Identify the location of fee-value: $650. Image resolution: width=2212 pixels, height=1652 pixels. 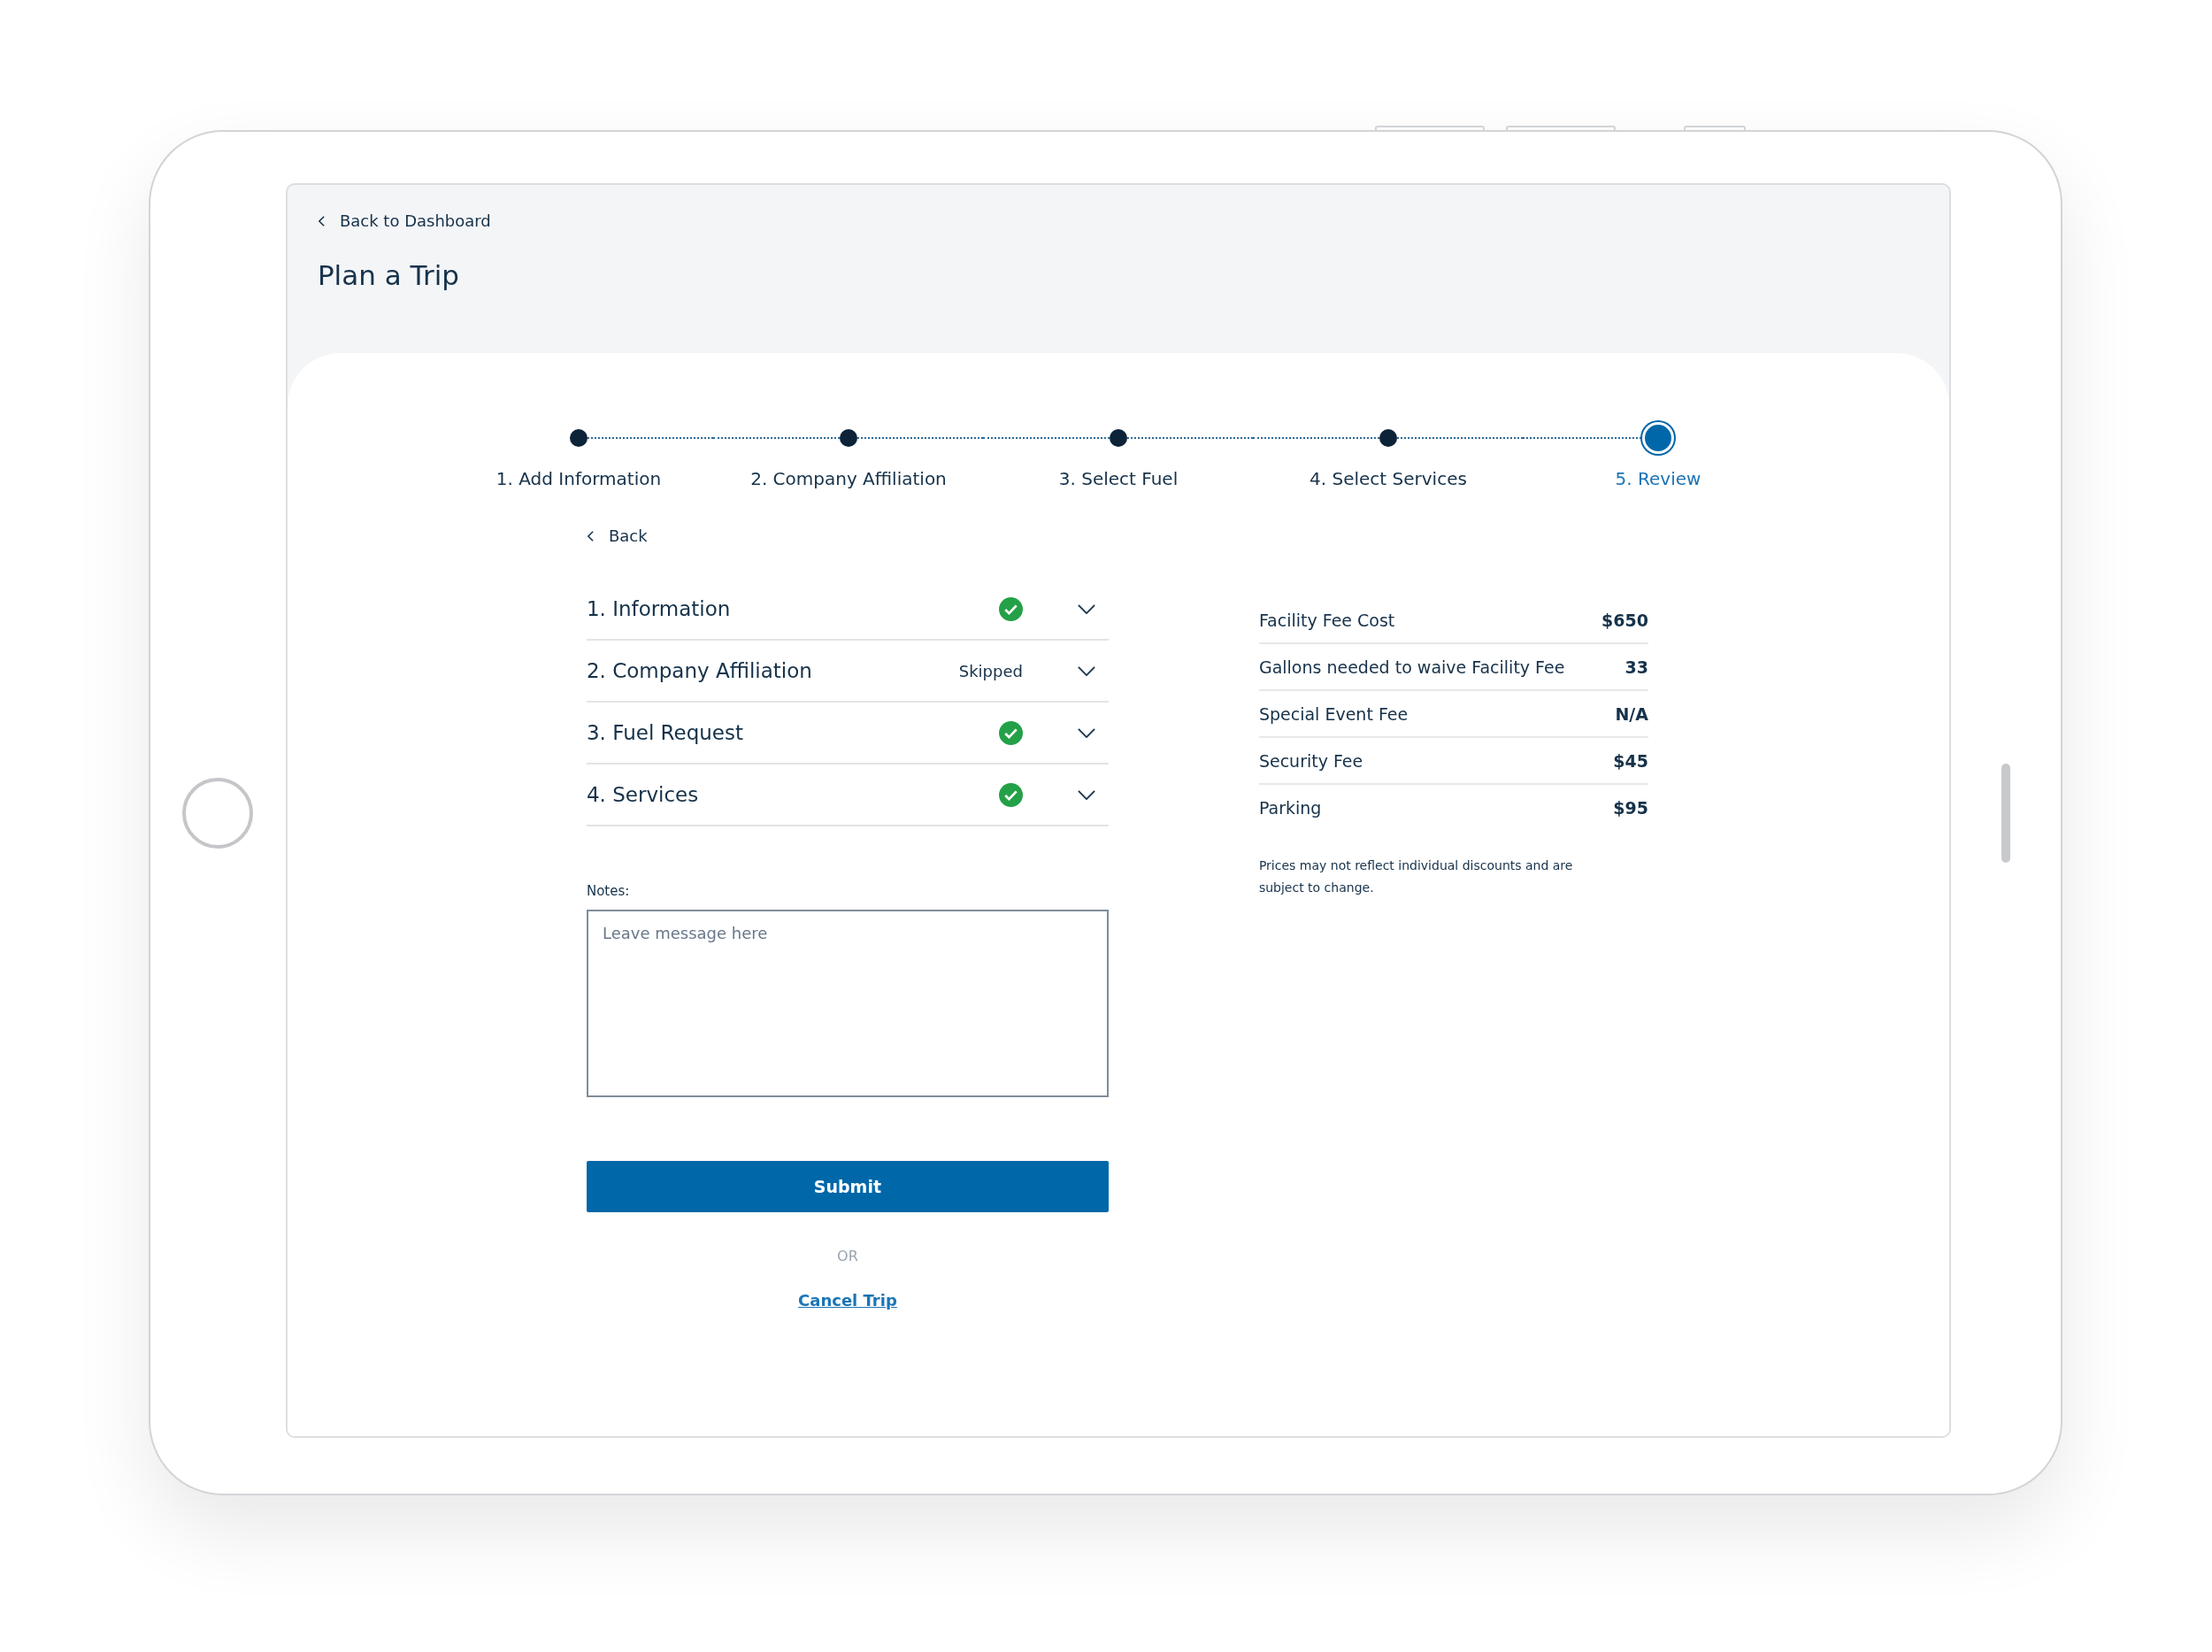
(1625, 620).